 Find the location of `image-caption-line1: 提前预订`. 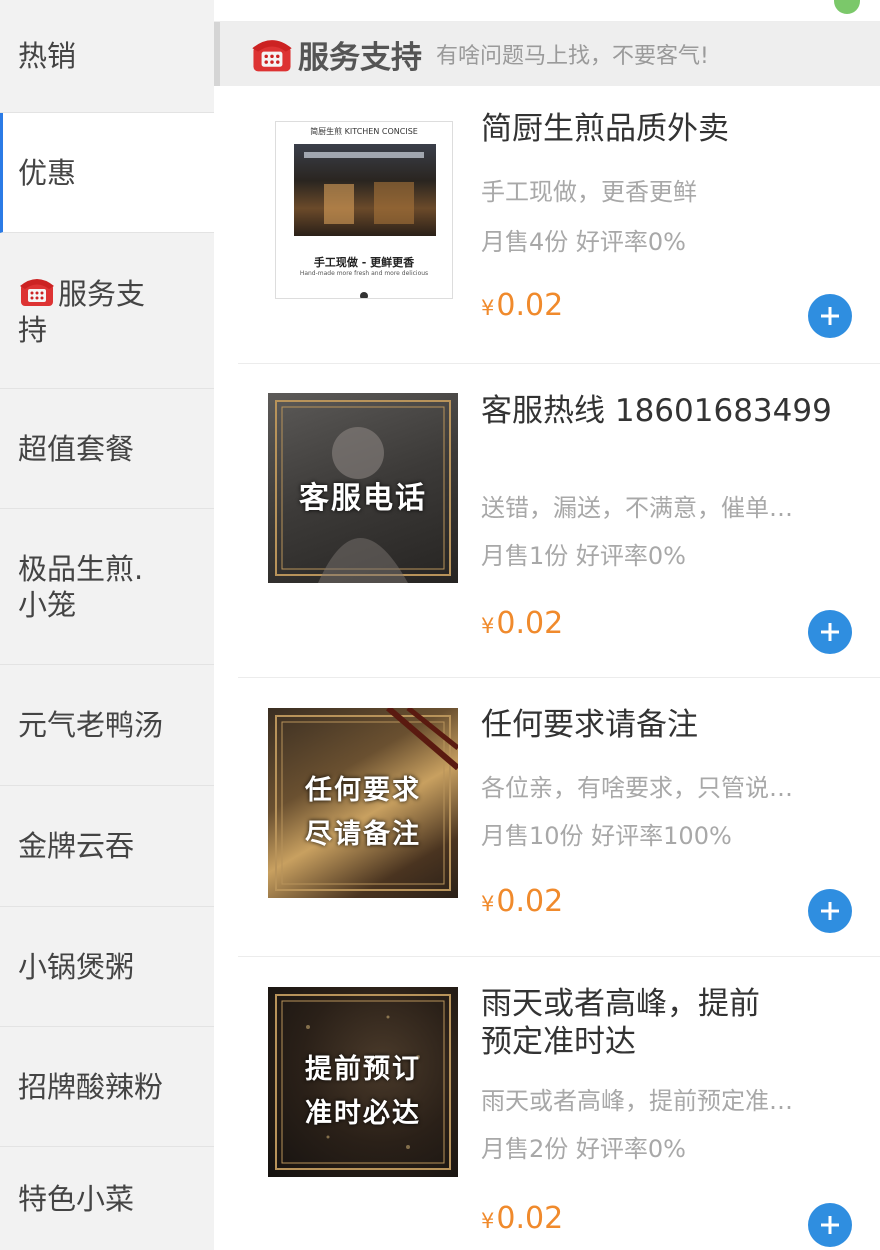

image-caption-line1: 提前预订 is located at coordinates (363, 1069).